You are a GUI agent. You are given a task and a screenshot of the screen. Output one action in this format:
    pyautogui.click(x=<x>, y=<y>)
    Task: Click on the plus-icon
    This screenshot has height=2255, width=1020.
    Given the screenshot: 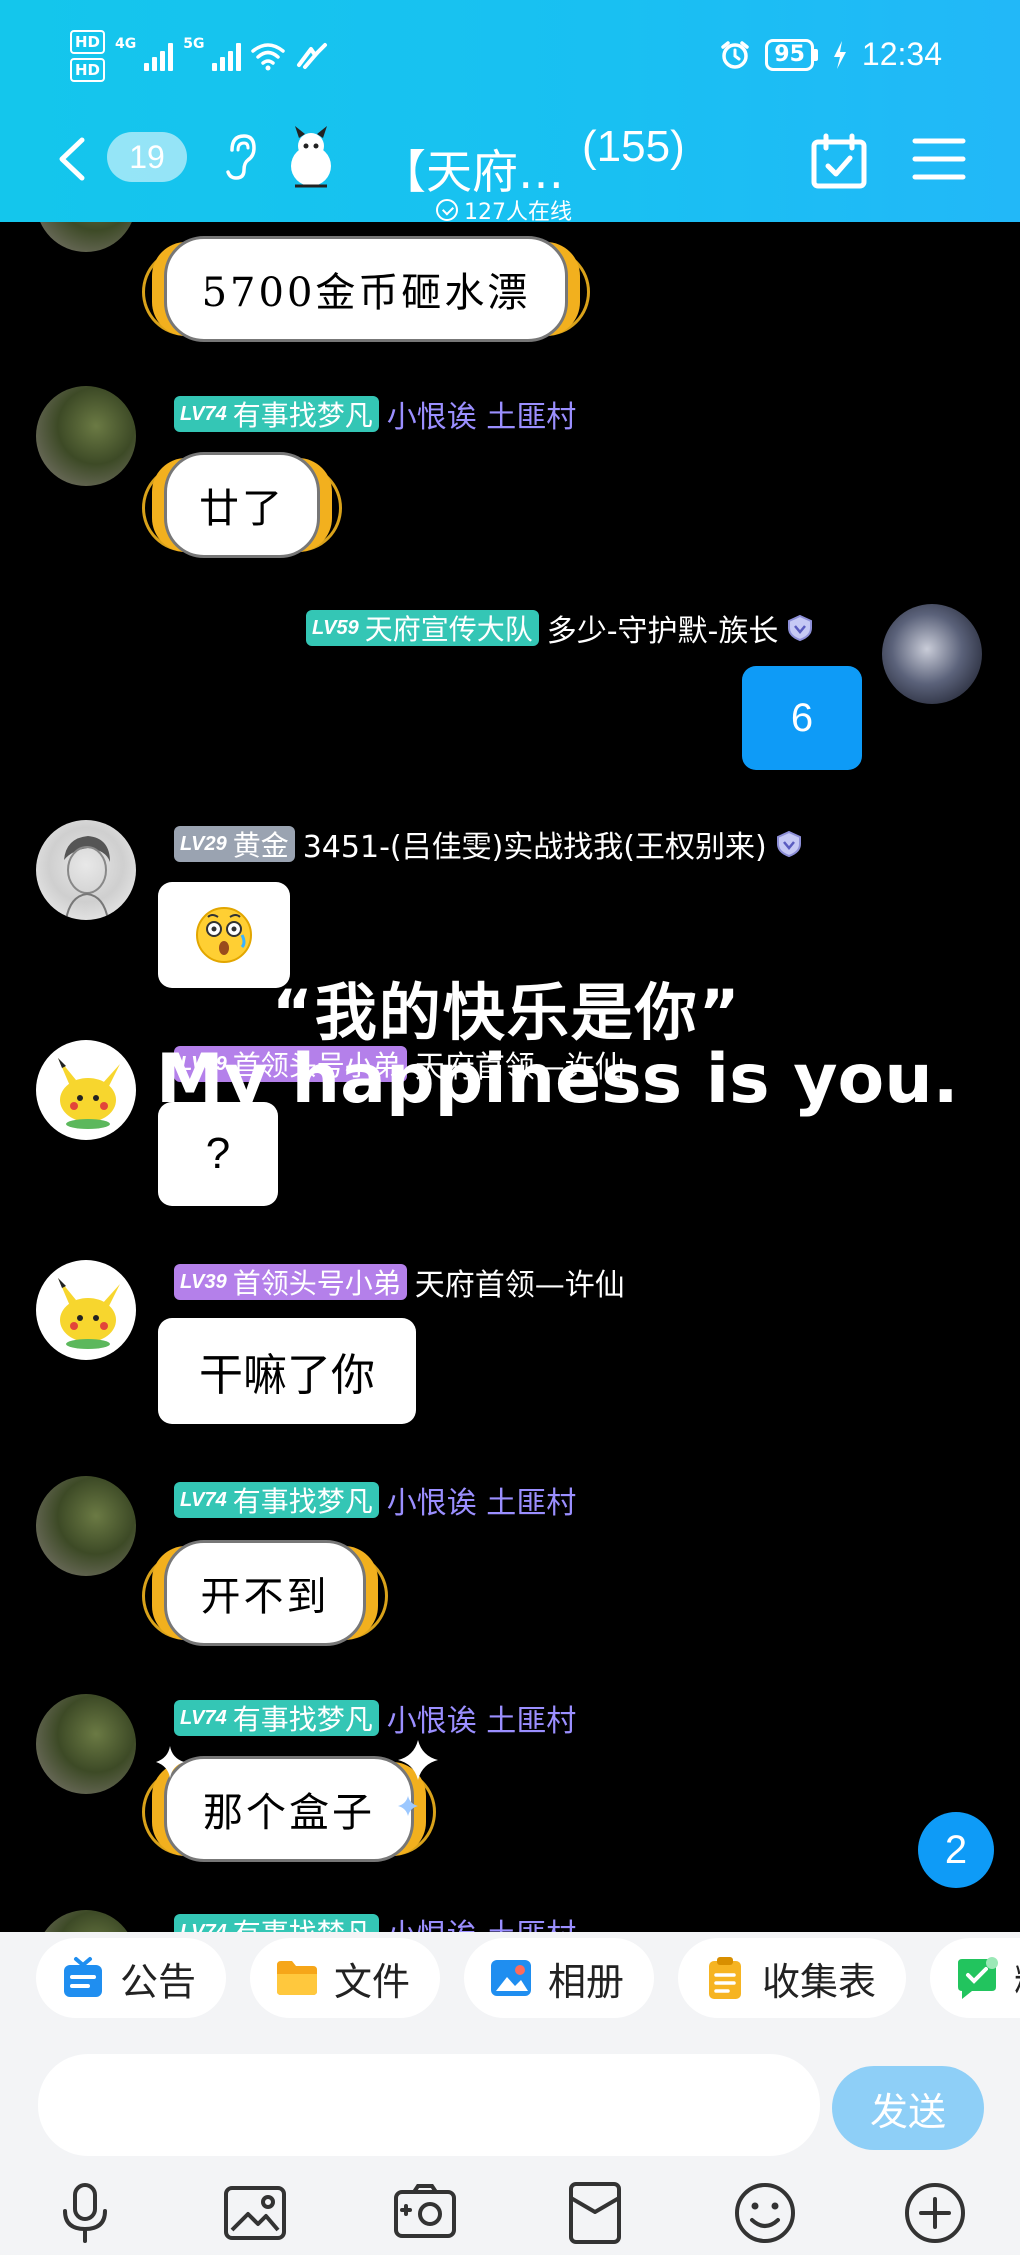 What is the action you would take?
    pyautogui.click(x=935, y=2213)
    